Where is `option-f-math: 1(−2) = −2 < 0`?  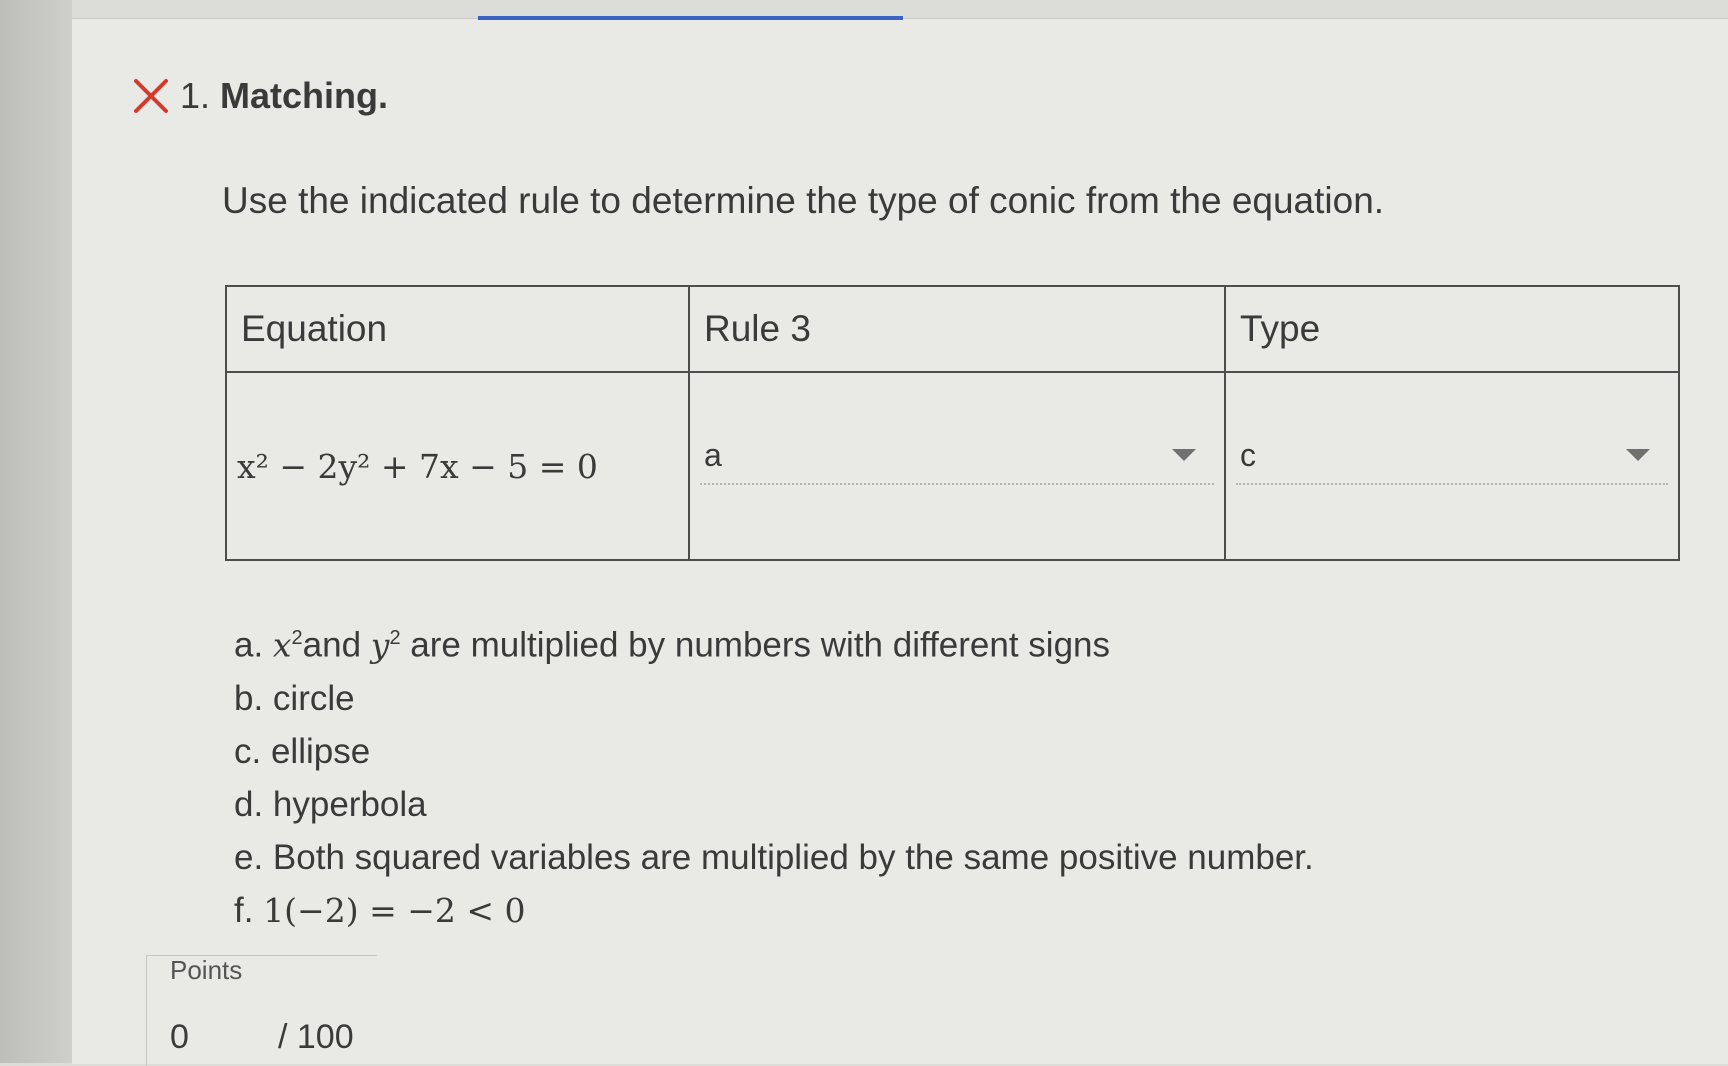
option-f-math: 1(−2) = −2 < 0 is located at coordinates (394, 910).